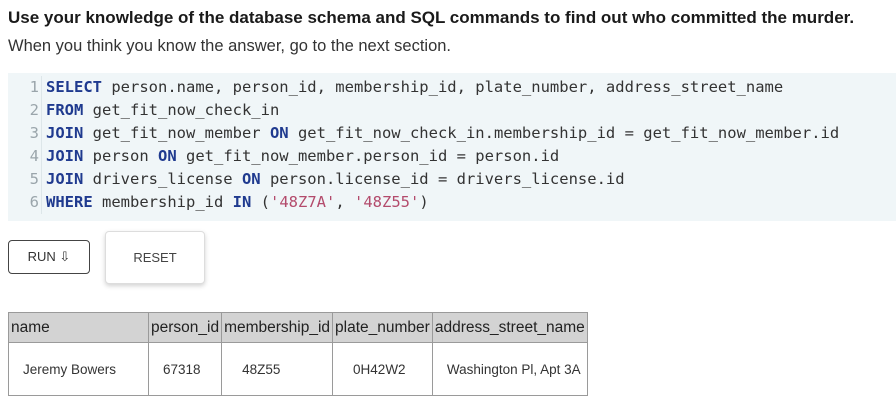 The image size is (896, 401). What do you see at coordinates (25, 156) in the screenshot?
I see `line-number: 4` at bounding box center [25, 156].